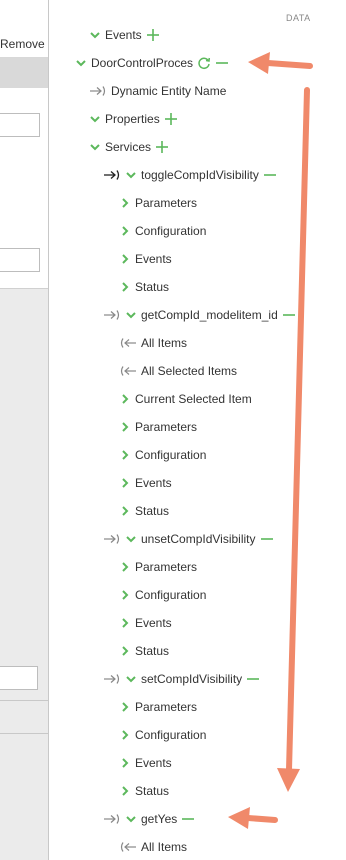 The image size is (346, 860). What do you see at coordinates (133, 119) in the screenshot?
I see `tree-row-properties: Properties` at bounding box center [133, 119].